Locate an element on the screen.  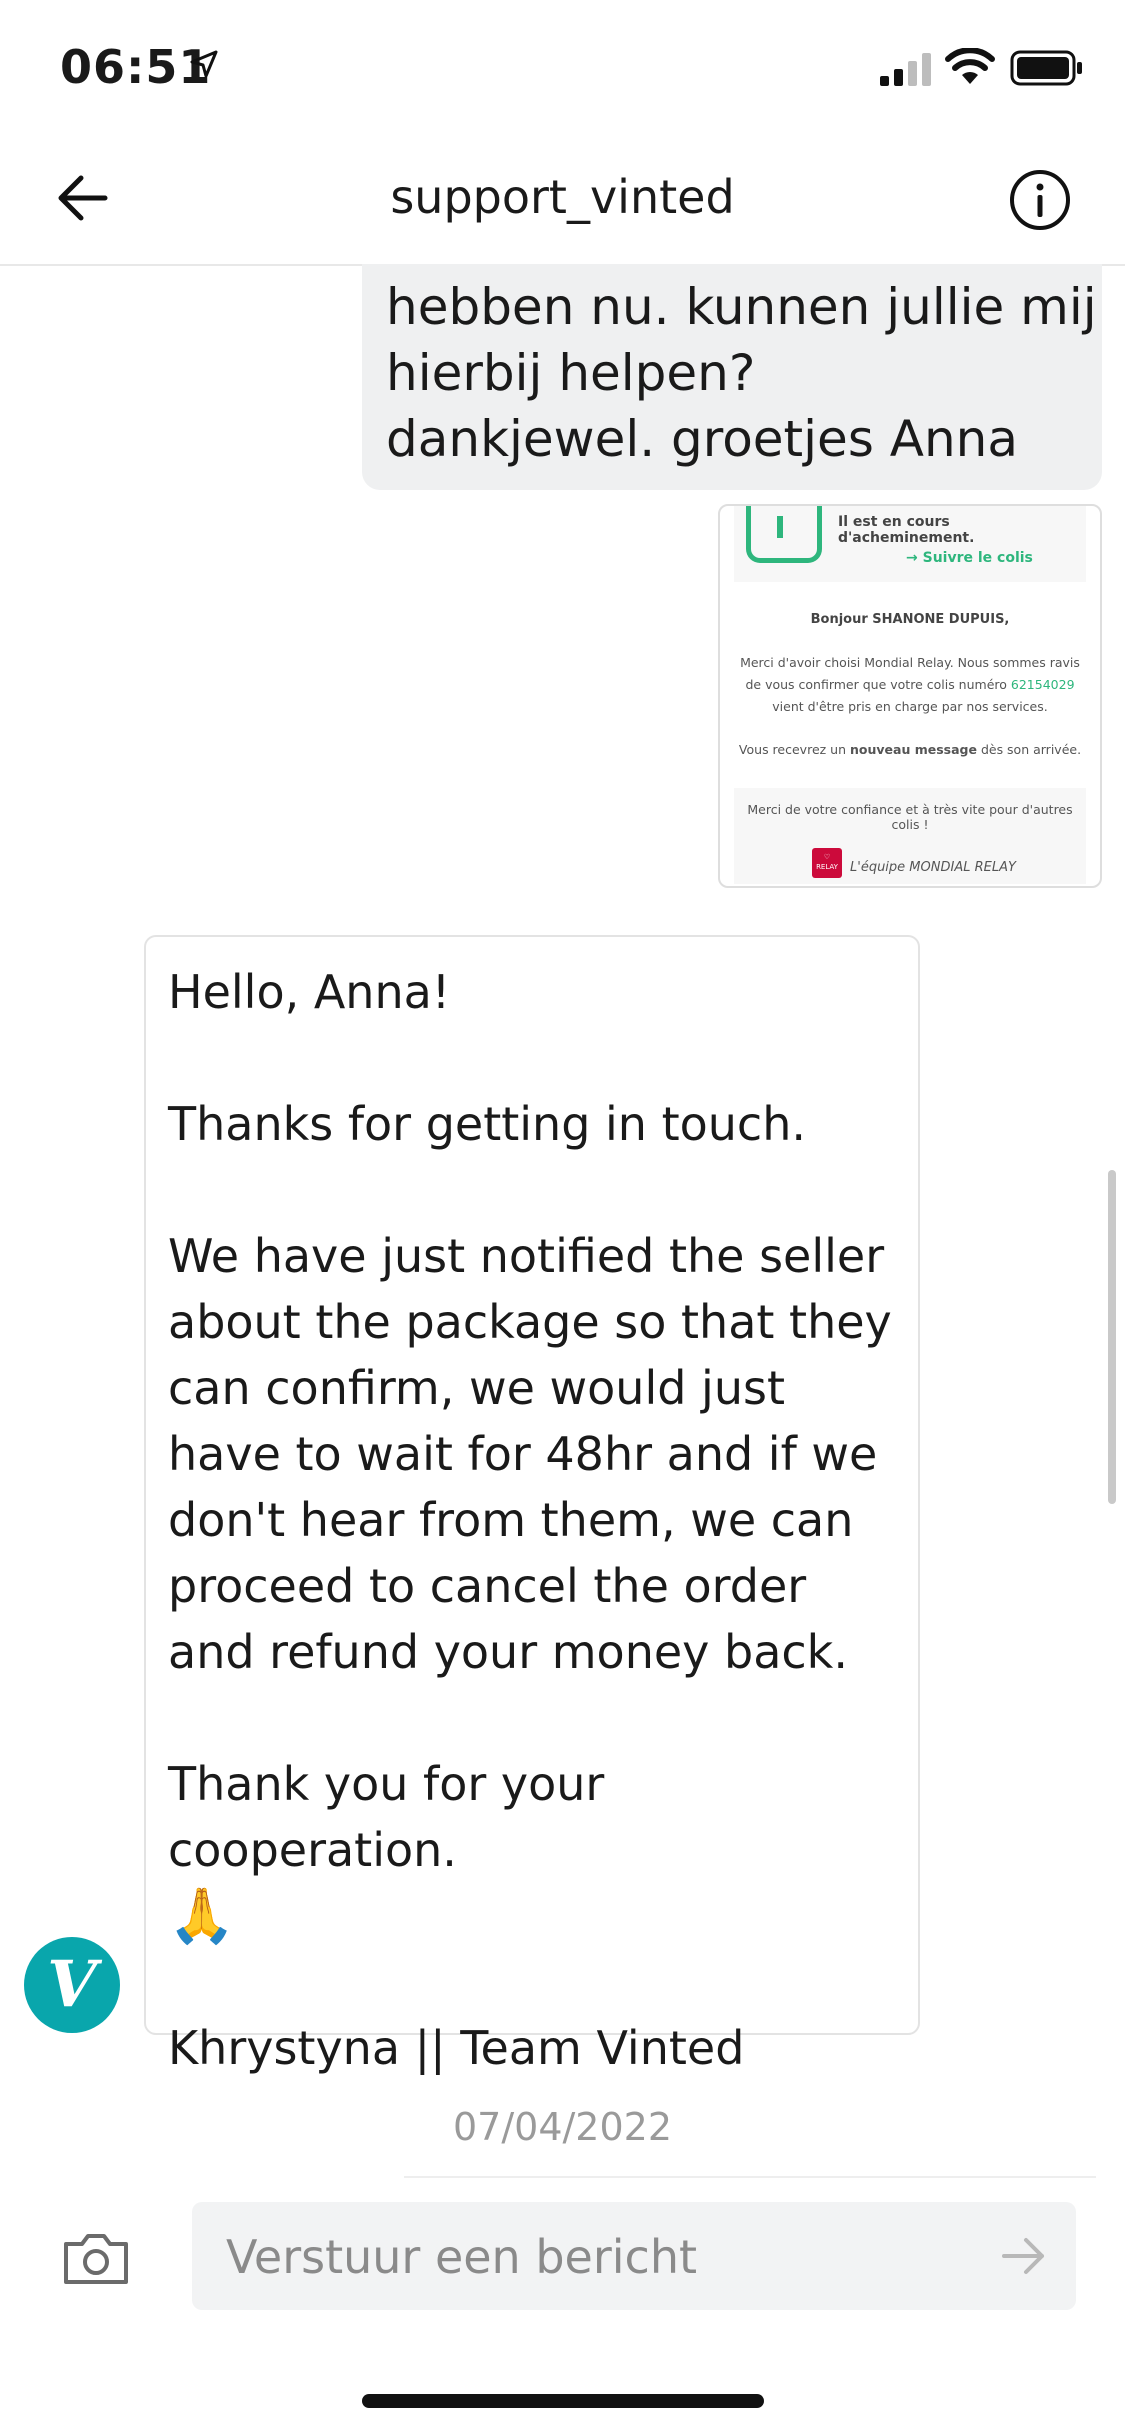
camera-button is located at coordinates (96, 2258).